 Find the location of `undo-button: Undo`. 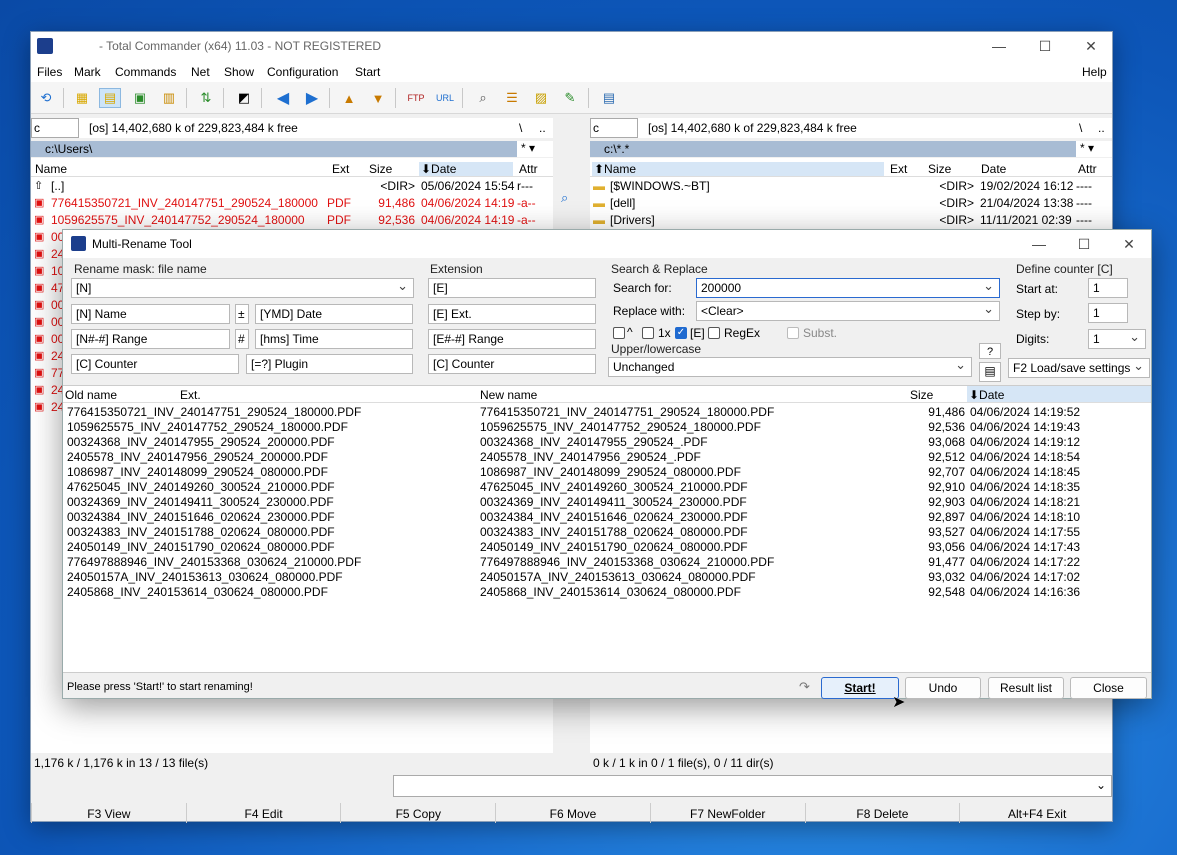

undo-button: Undo is located at coordinates (943, 688).